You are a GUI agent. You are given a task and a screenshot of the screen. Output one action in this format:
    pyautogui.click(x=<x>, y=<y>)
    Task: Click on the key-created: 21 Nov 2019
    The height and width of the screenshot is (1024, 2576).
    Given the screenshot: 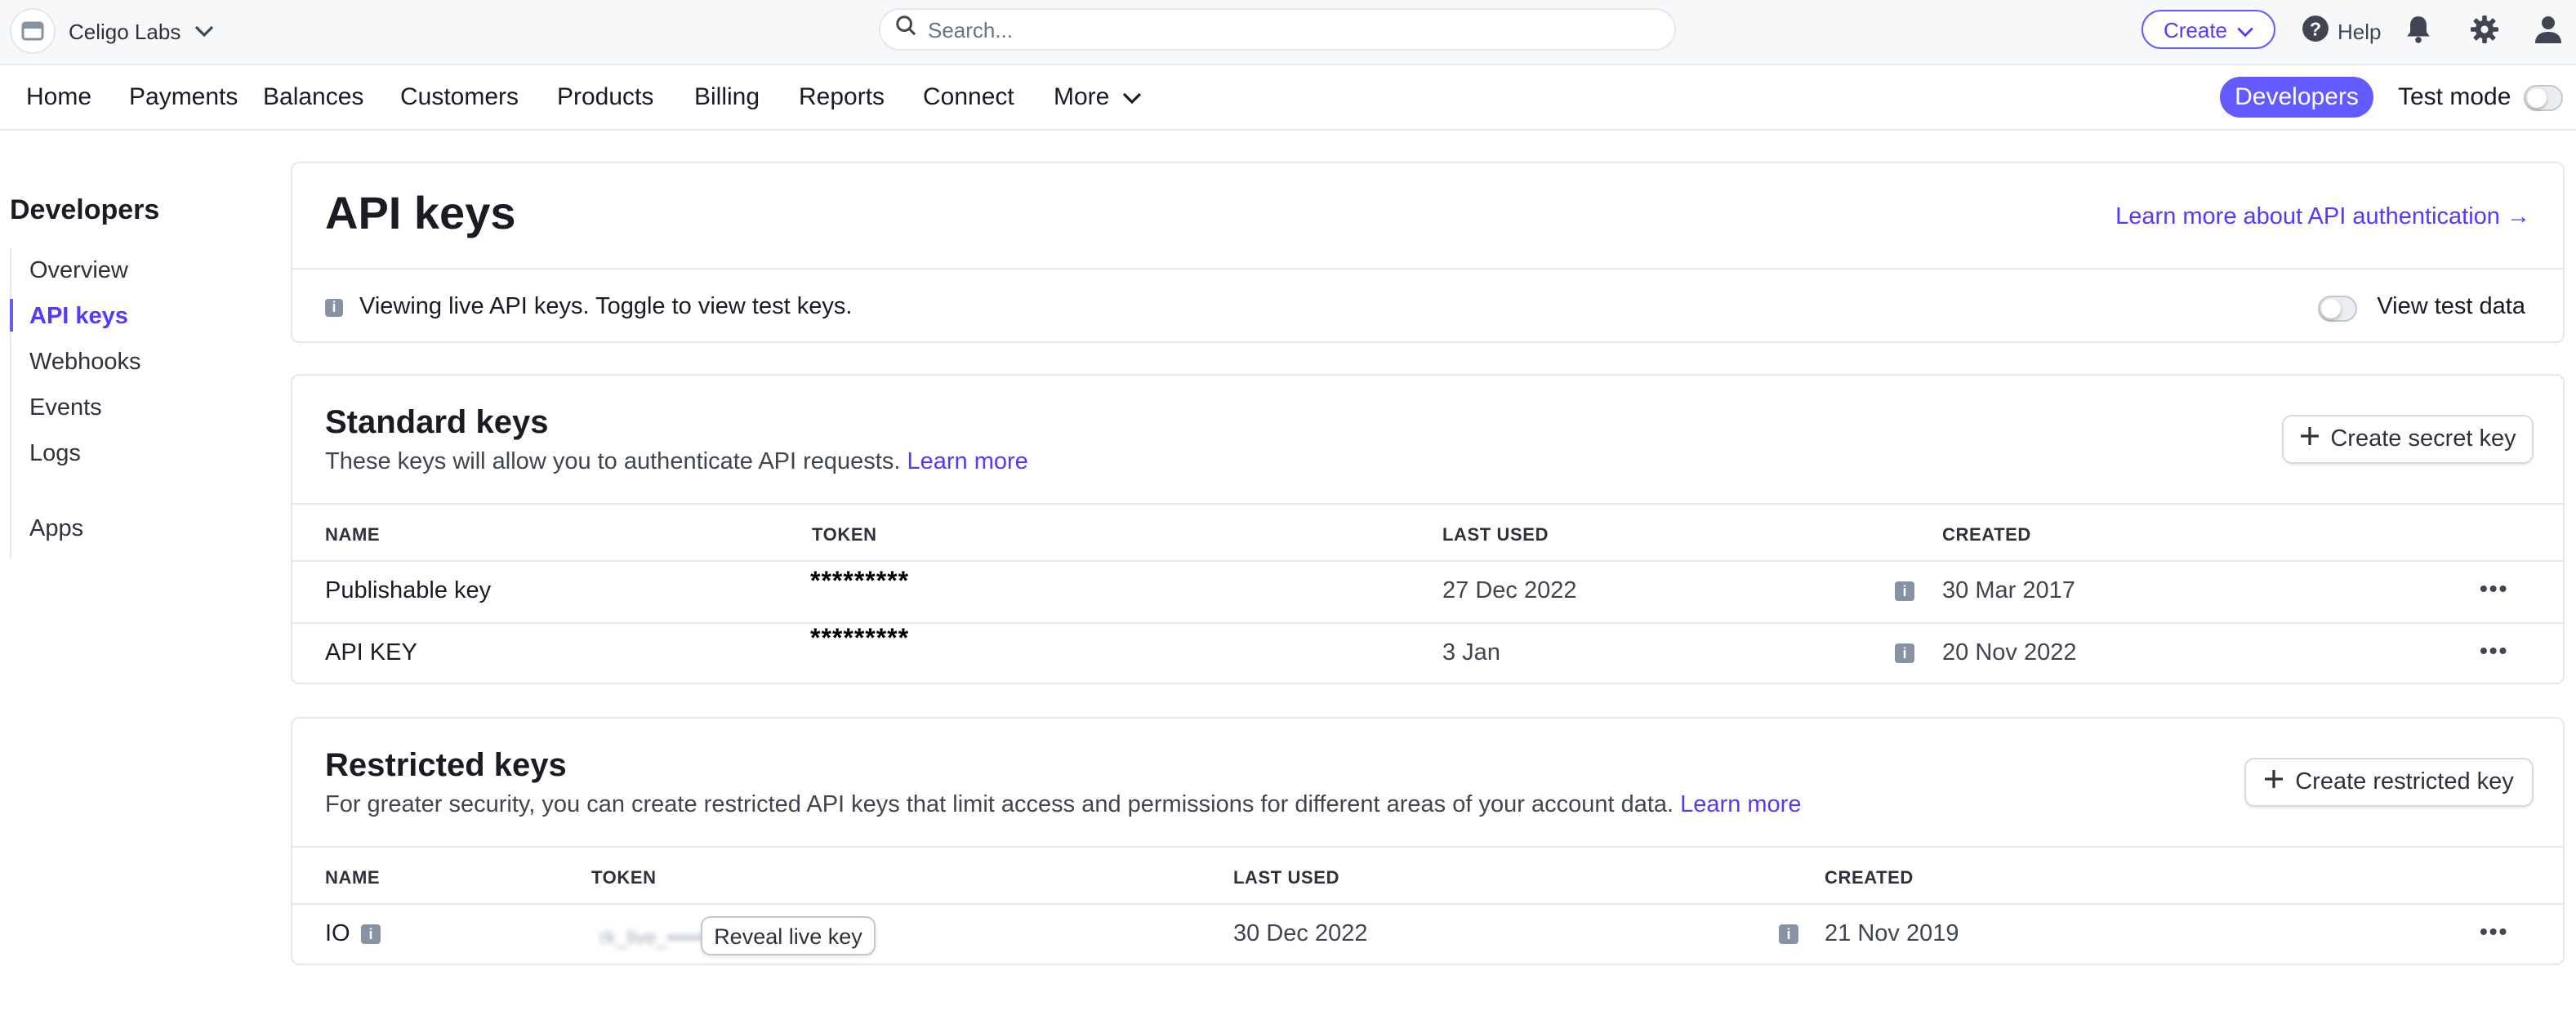 What is the action you would take?
    pyautogui.click(x=1892, y=934)
    